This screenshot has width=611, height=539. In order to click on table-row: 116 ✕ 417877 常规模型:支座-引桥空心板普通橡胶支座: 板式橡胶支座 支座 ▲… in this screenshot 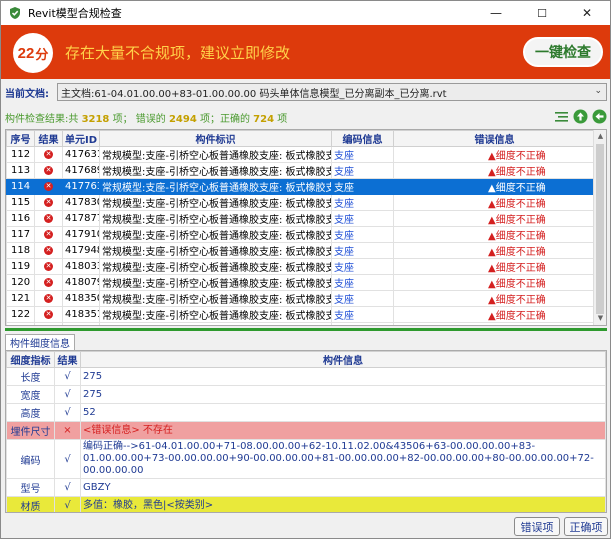, I will do `click(301, 218)`.